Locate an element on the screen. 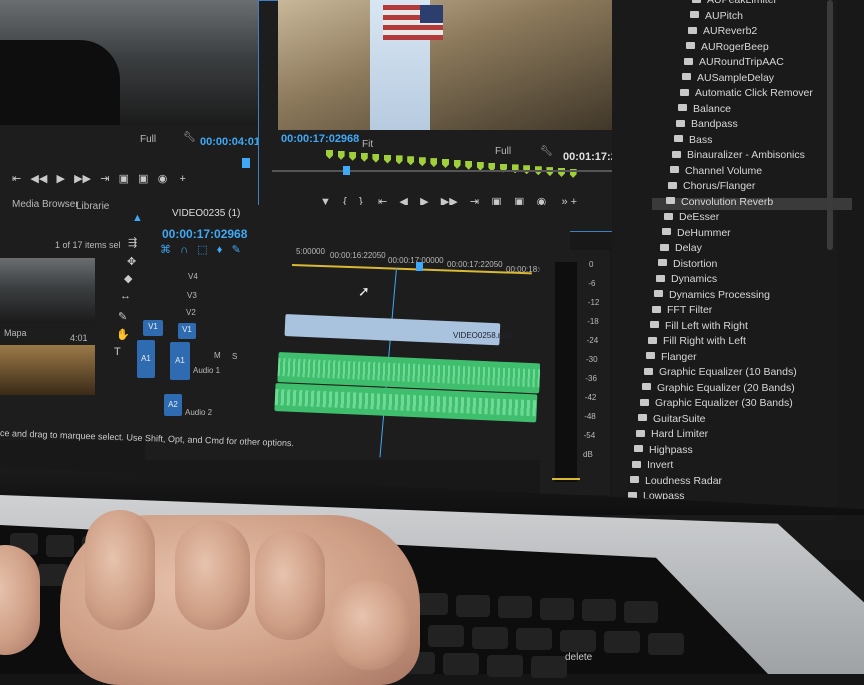 This screenshot has height=685, width=864. effect-item: Fill Right with Left is located at coordinates (697, 341).